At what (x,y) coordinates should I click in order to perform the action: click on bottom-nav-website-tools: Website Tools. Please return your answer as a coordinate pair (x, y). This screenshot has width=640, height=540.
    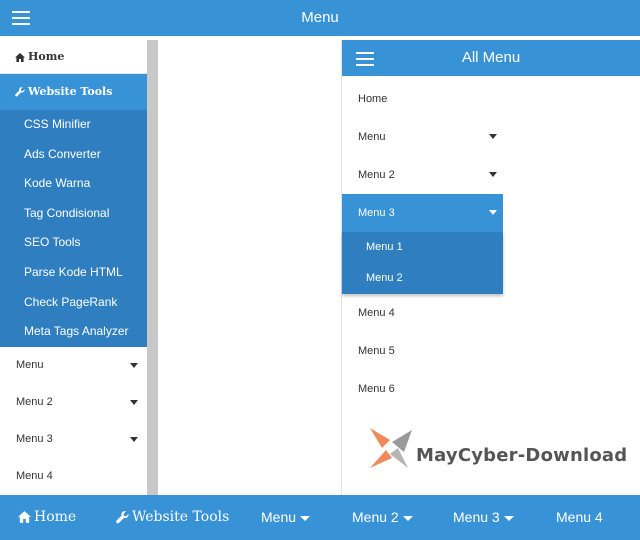
    Looking at the image, I should click on (172, 517).